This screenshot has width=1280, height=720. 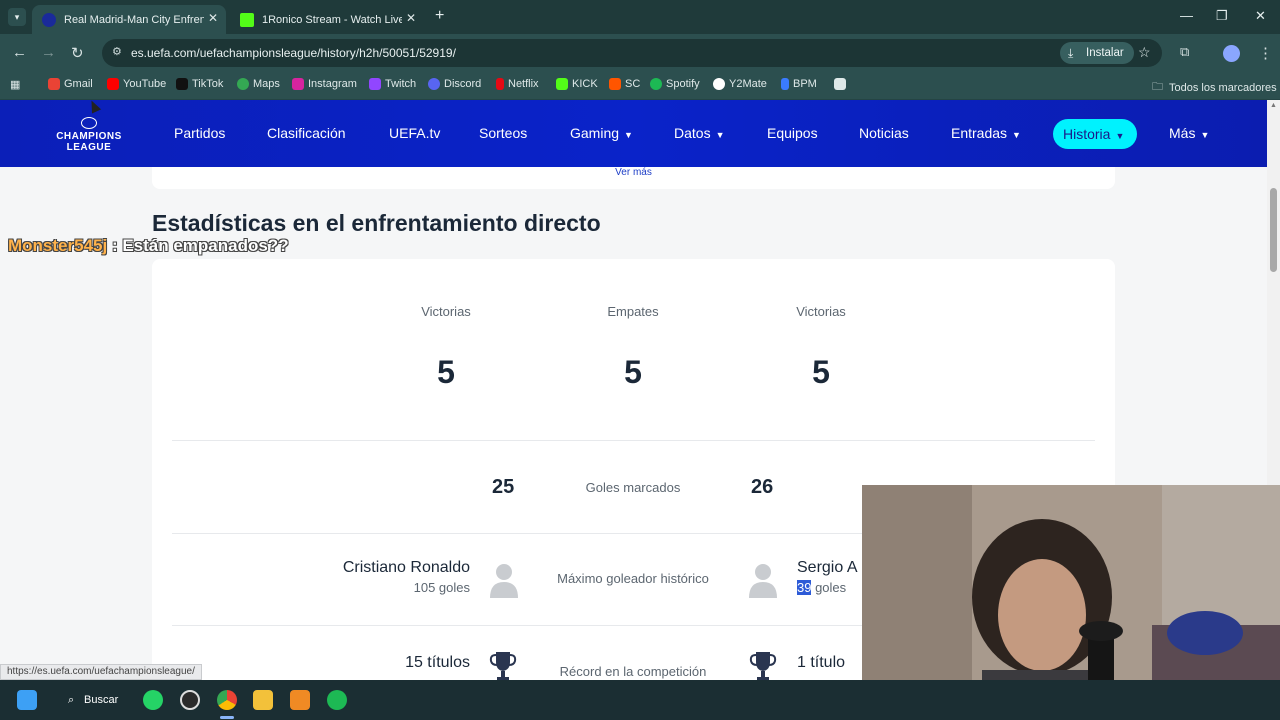 I want to click on chrome-icon, so click(x=227, y=700).